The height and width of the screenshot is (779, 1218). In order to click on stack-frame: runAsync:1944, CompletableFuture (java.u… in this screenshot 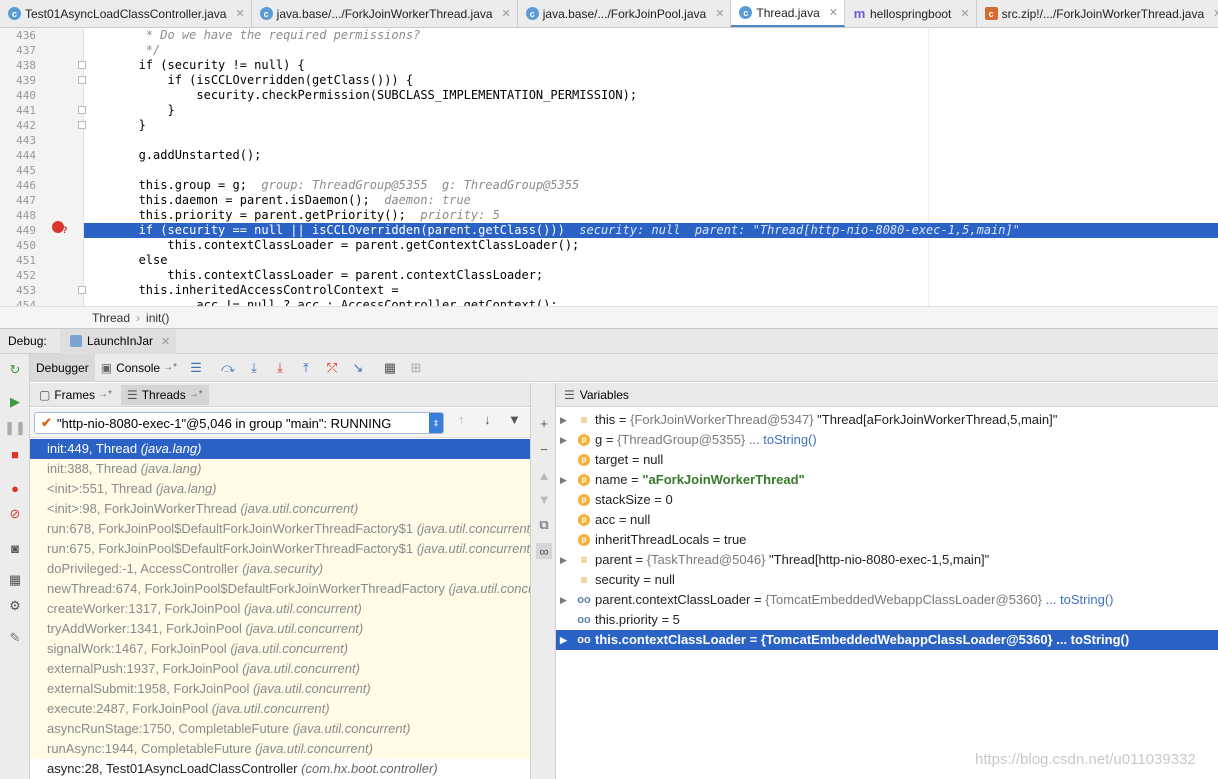, I will do `click(280, 749)`.